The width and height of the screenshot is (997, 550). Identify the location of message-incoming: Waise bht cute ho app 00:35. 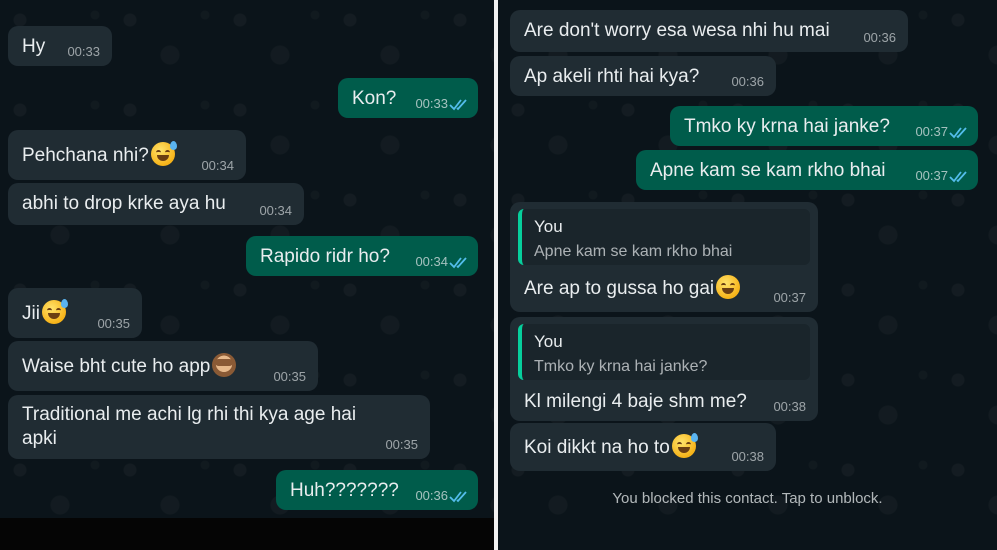
(163, 366).